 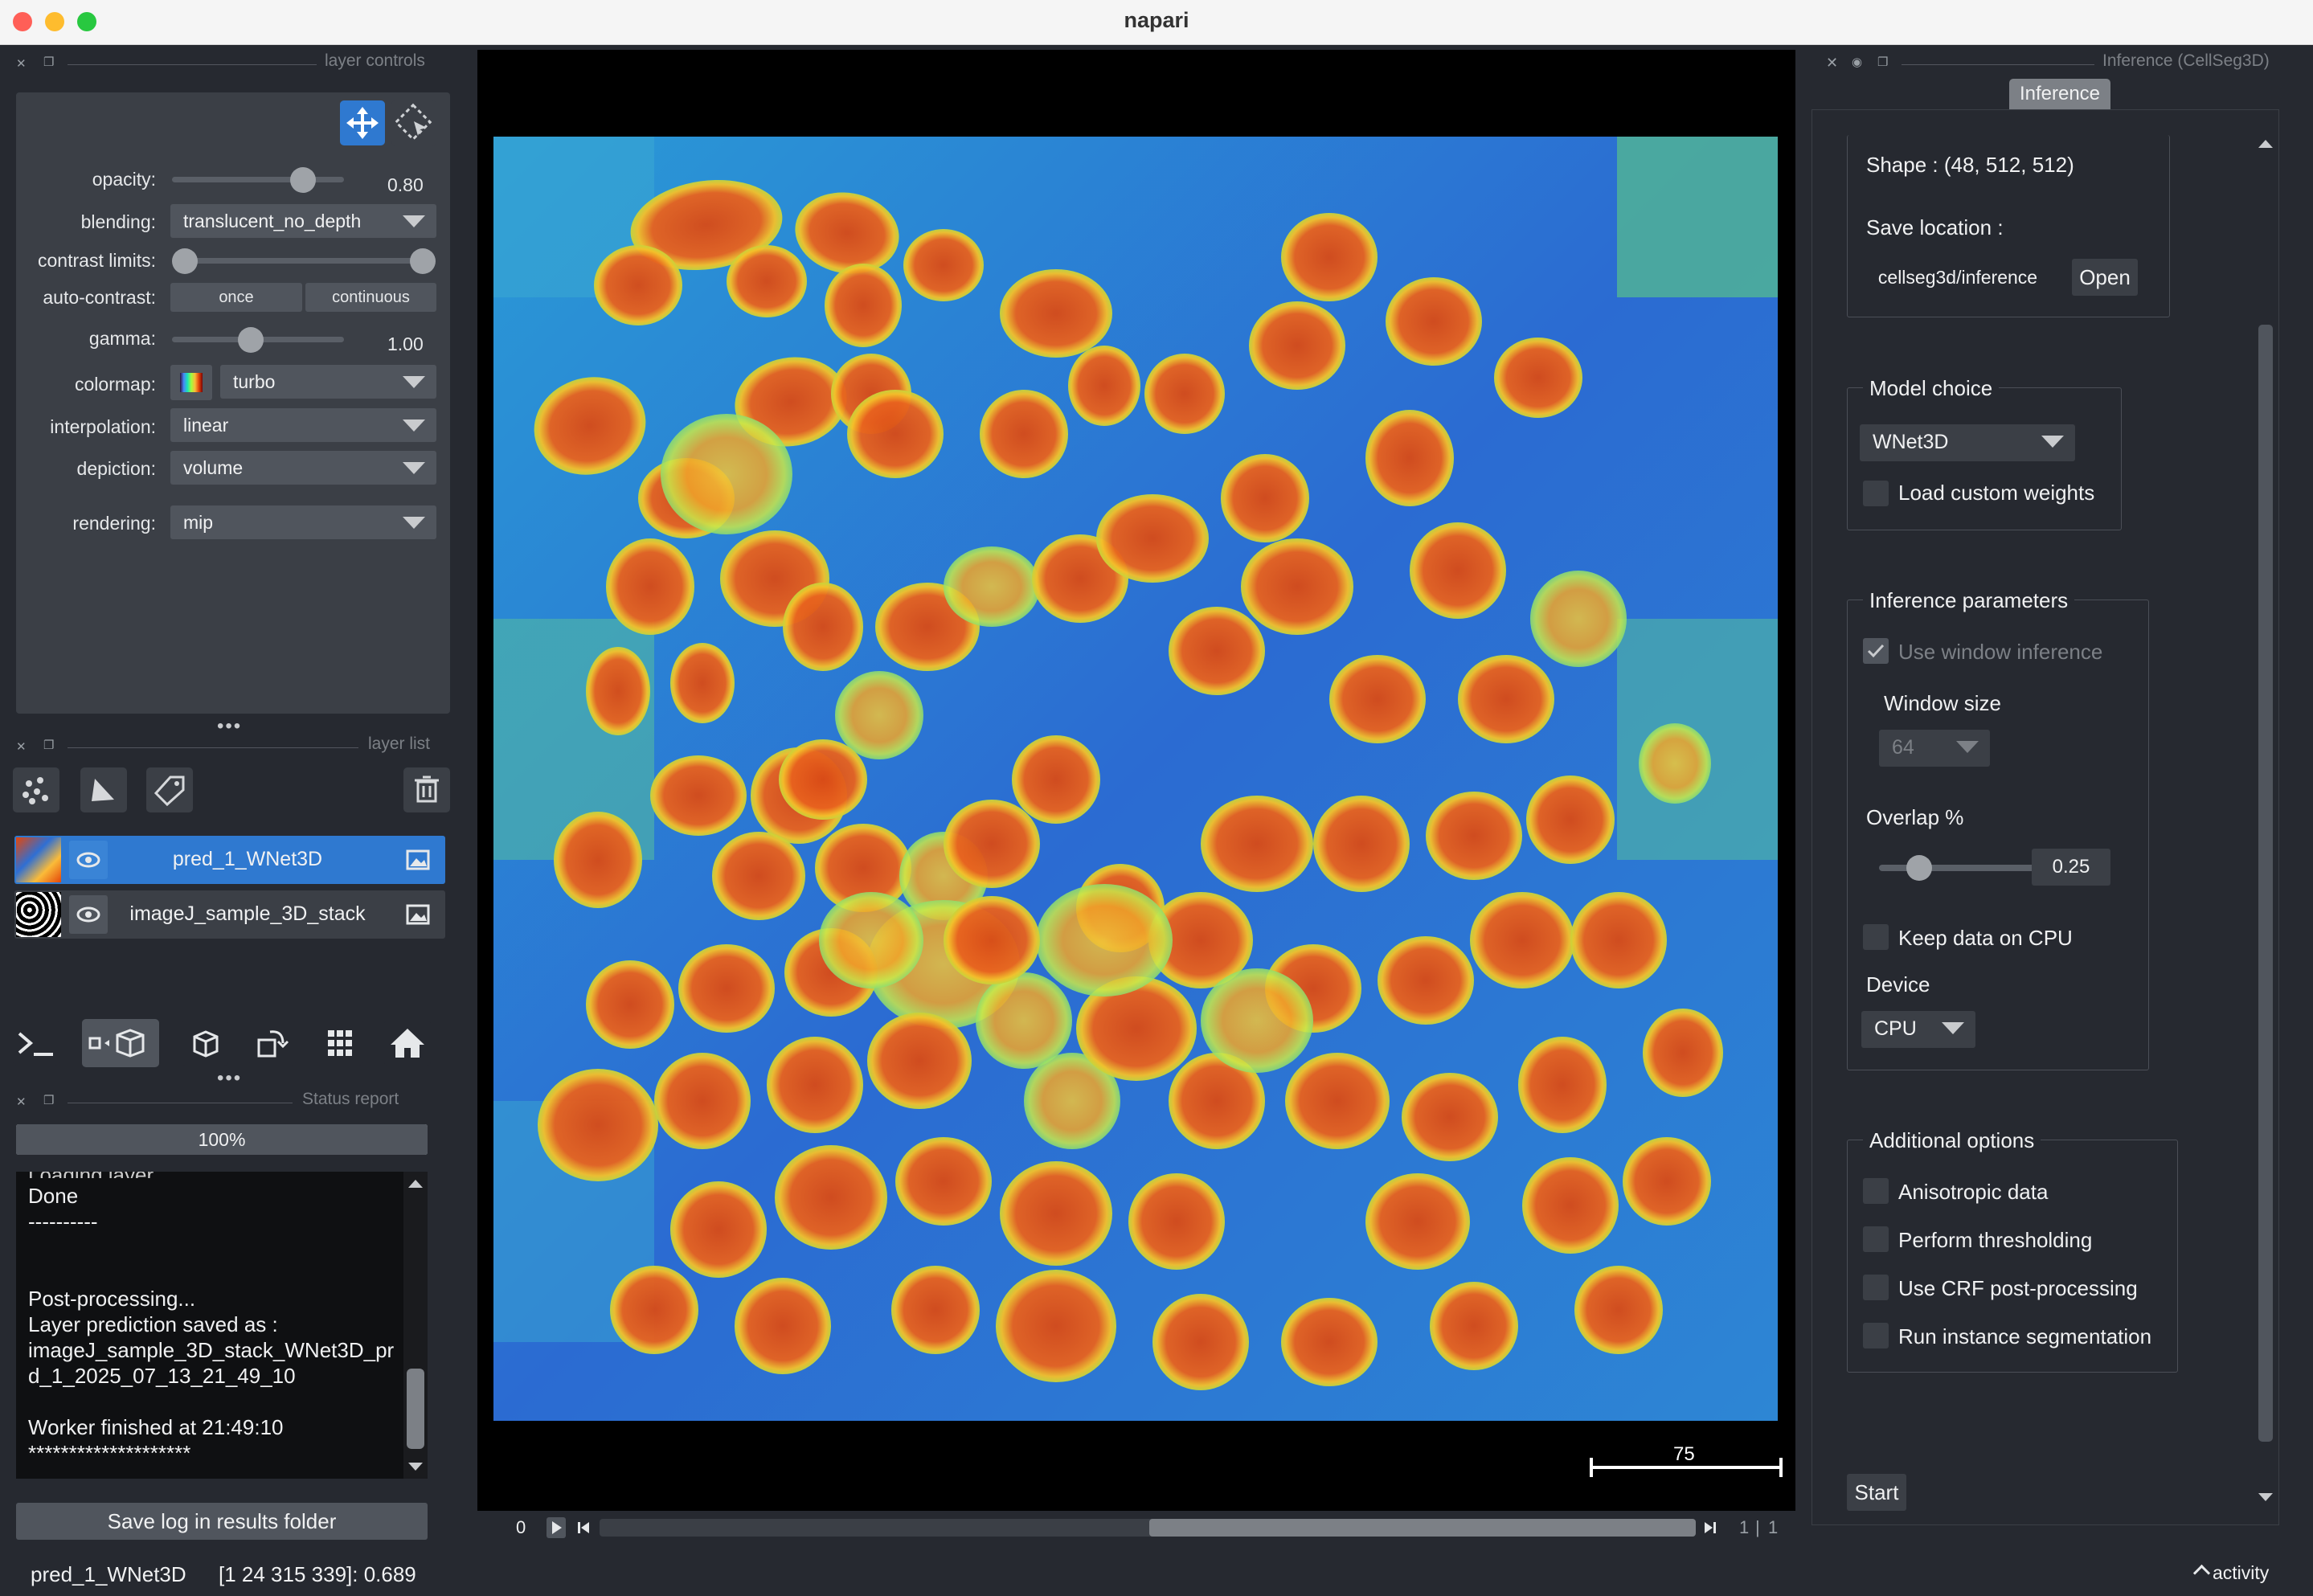 What do you see at coordinates (39, 859) in the screenshot?
I see `layer-thumbnail` at bounding box center [39, 859].